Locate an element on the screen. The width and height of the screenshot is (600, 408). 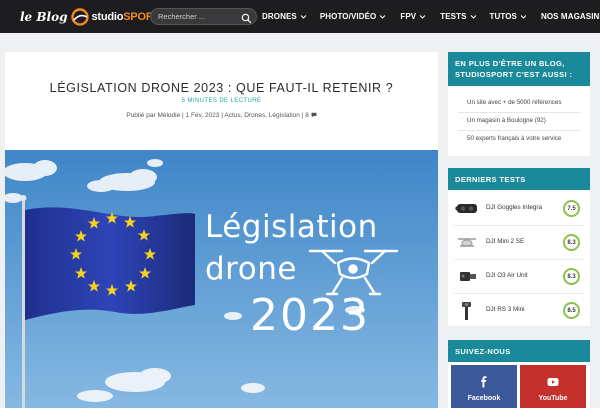
logo-swirl-icon is located at coordinates (80, 17).